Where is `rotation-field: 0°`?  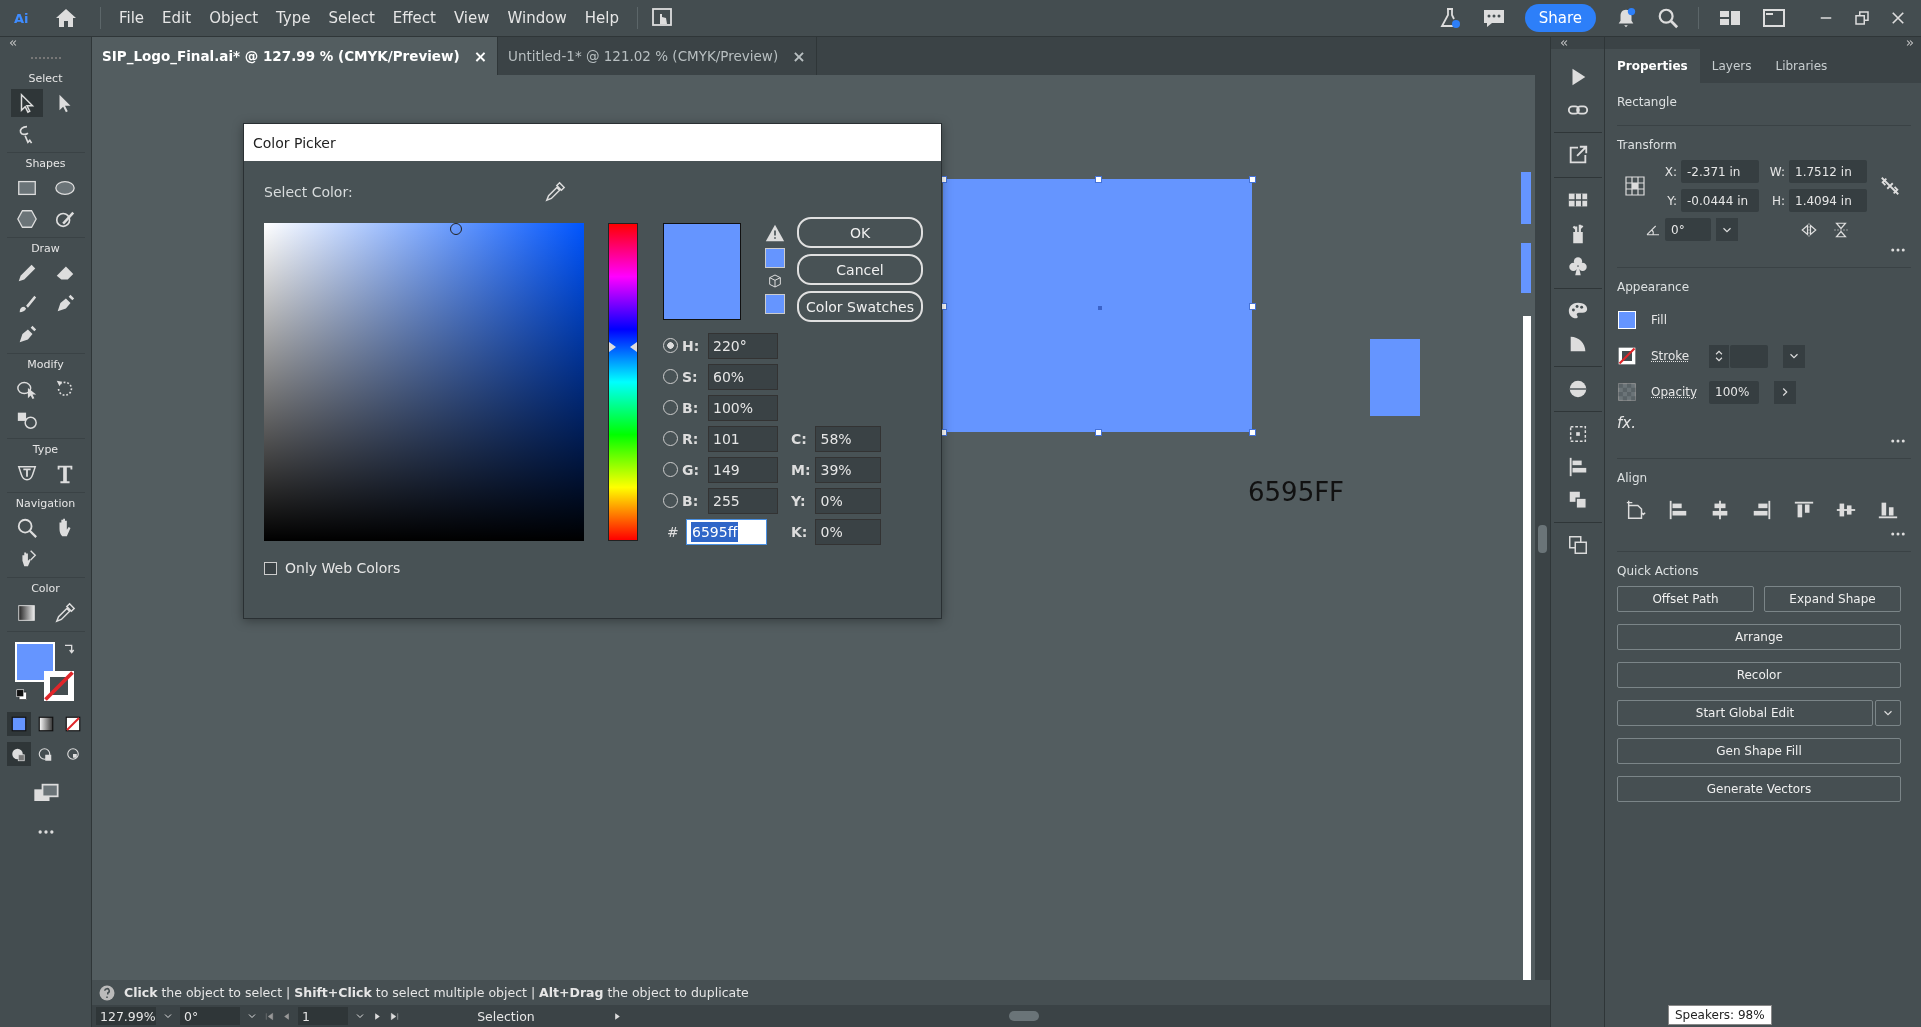
rotation-field: 0° is located at coordinates (210, 1016).